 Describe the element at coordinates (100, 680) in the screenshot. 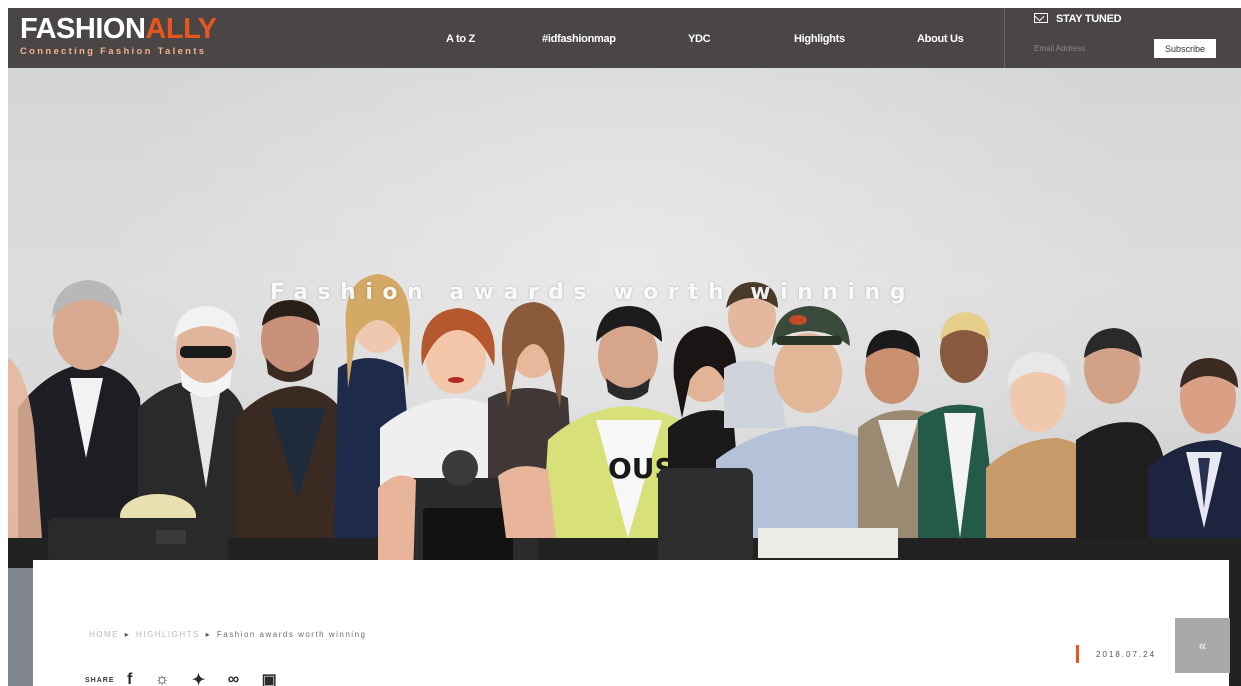

I see `share-label: SHARE` at that location.